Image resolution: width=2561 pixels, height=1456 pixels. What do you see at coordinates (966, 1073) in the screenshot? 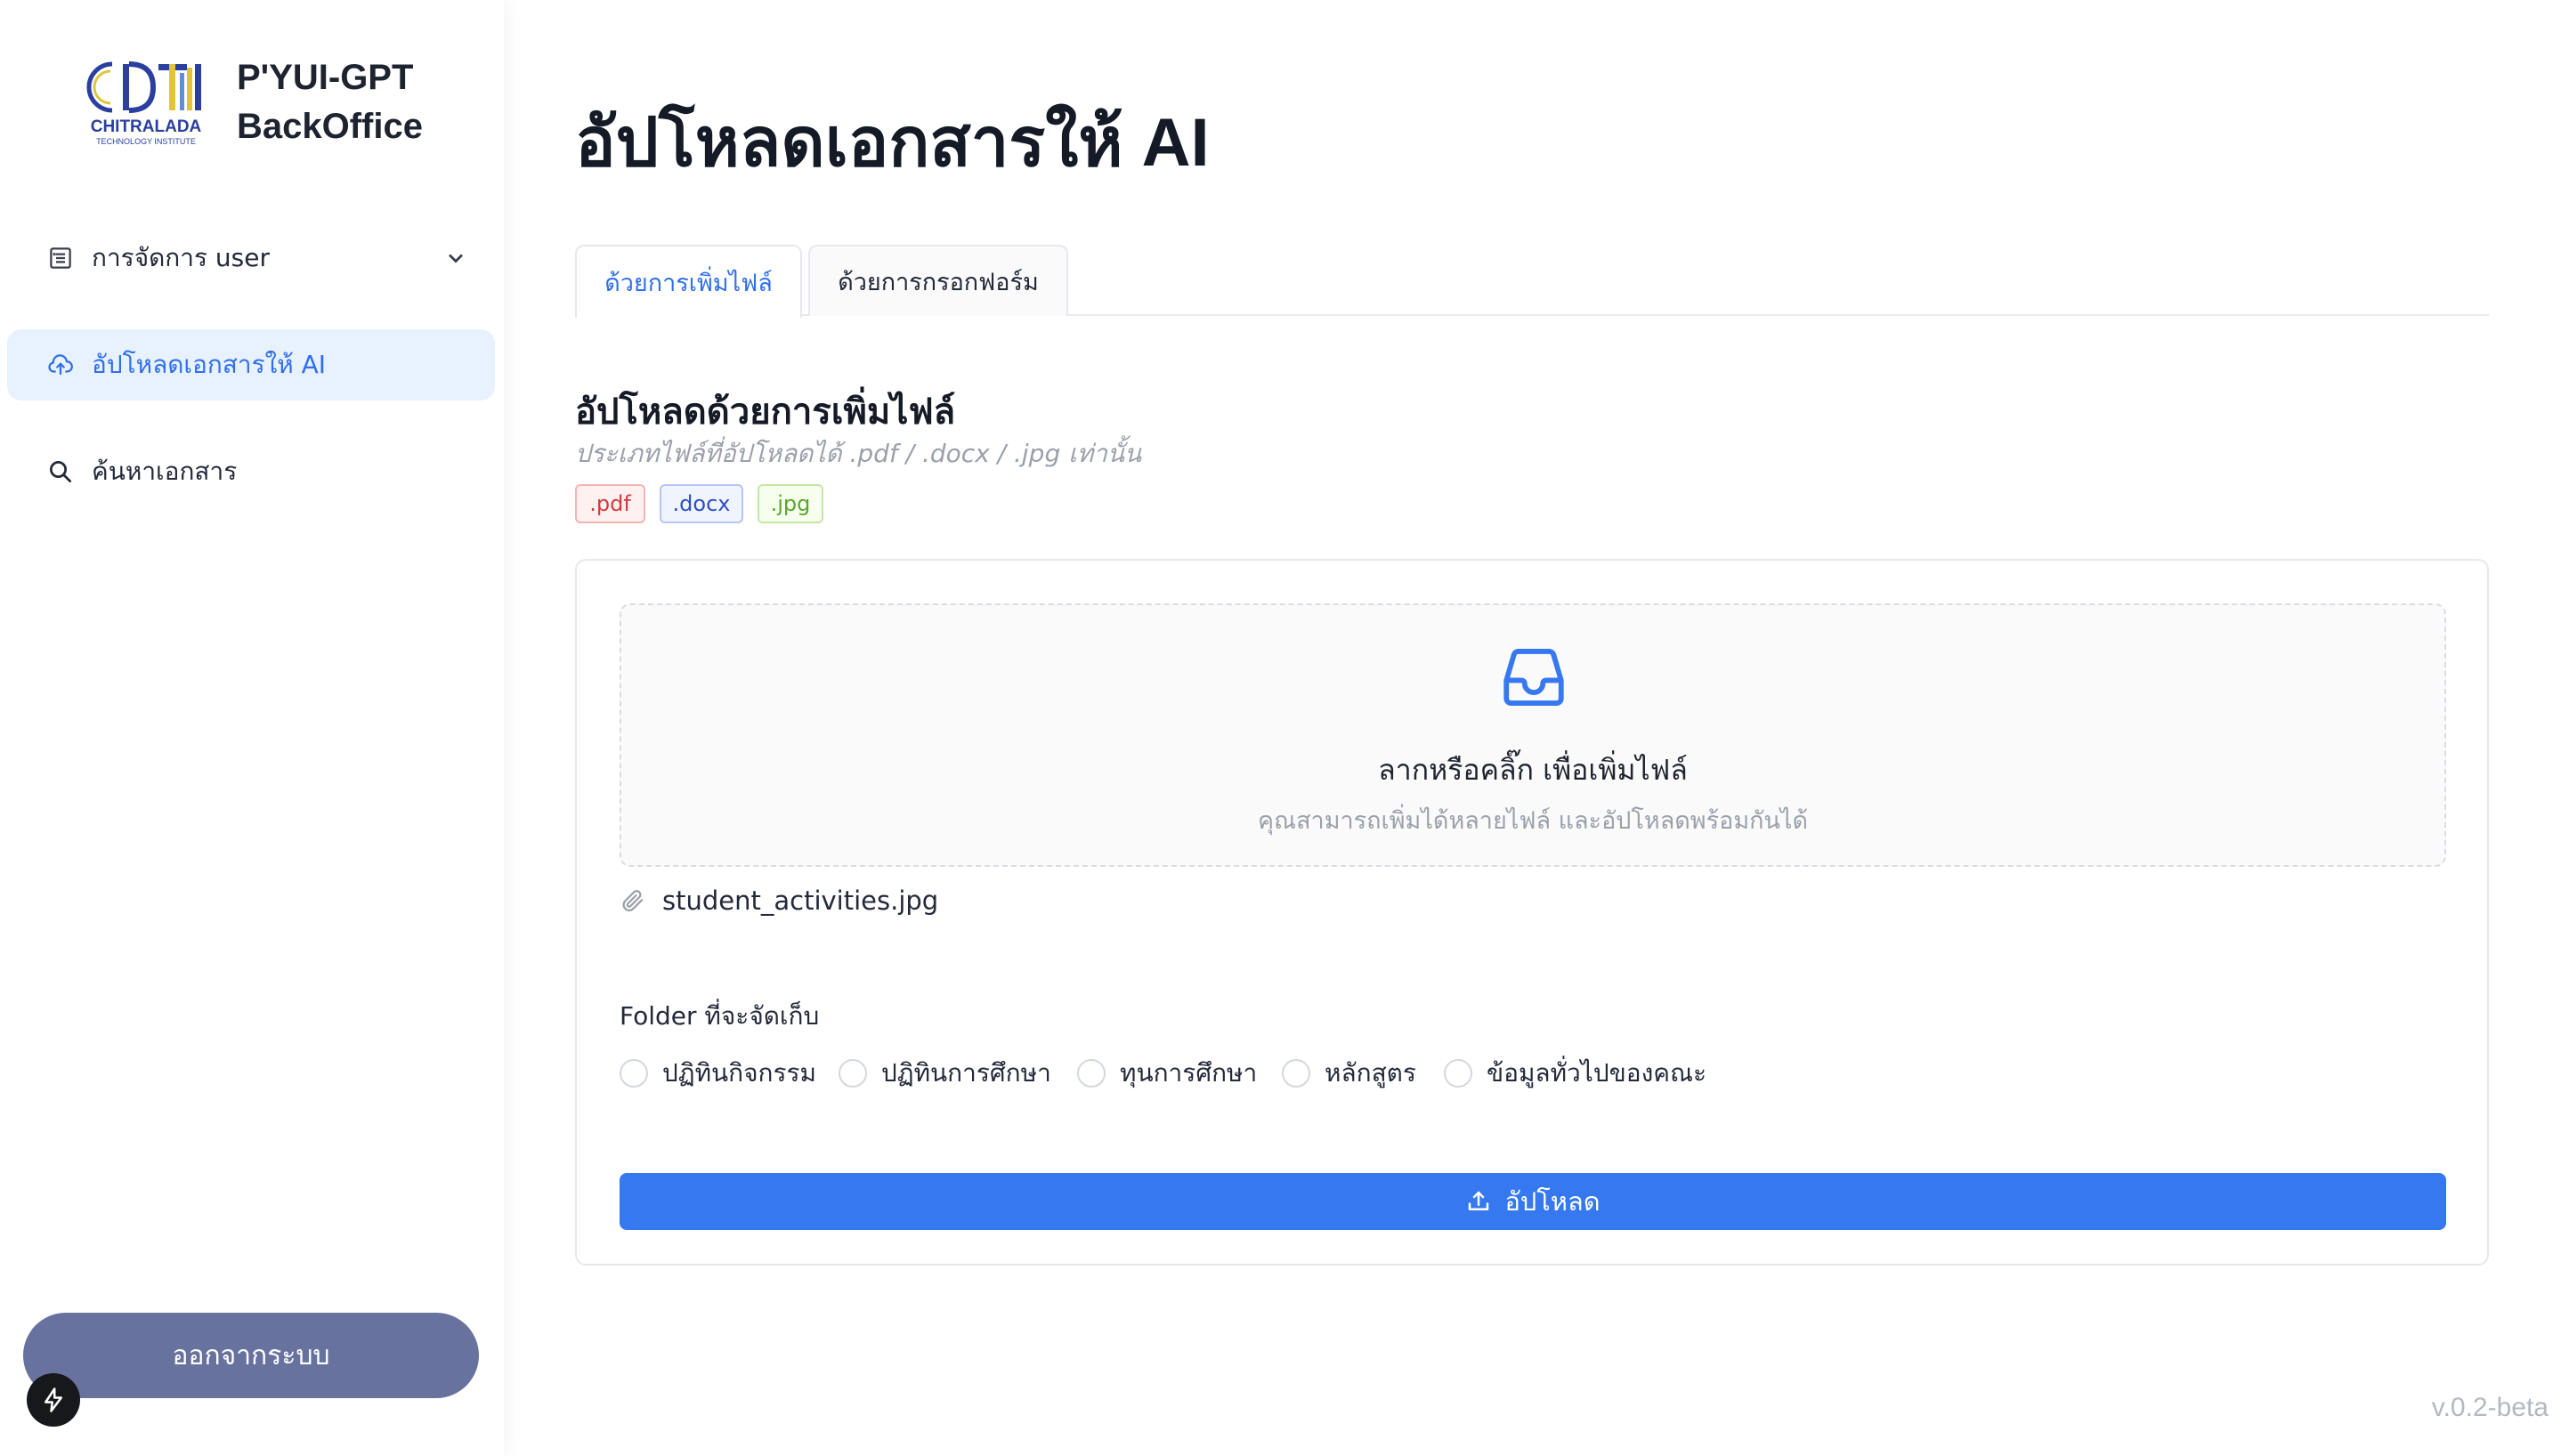
I see `folder-option-label: ปฏิทินการศึกษา` at bounding box center [966, 1073].